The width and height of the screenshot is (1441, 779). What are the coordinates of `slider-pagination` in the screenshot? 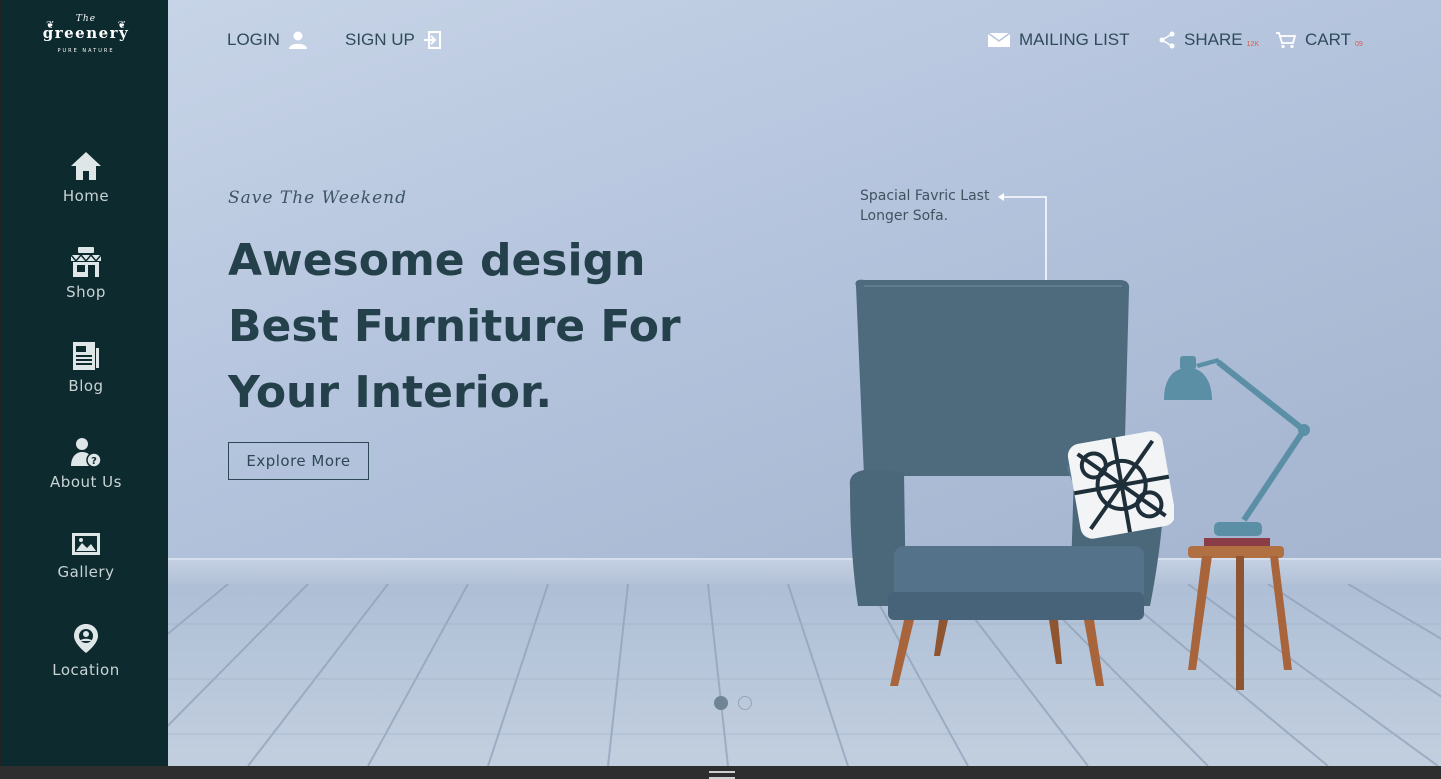 It's located at (733, 703).